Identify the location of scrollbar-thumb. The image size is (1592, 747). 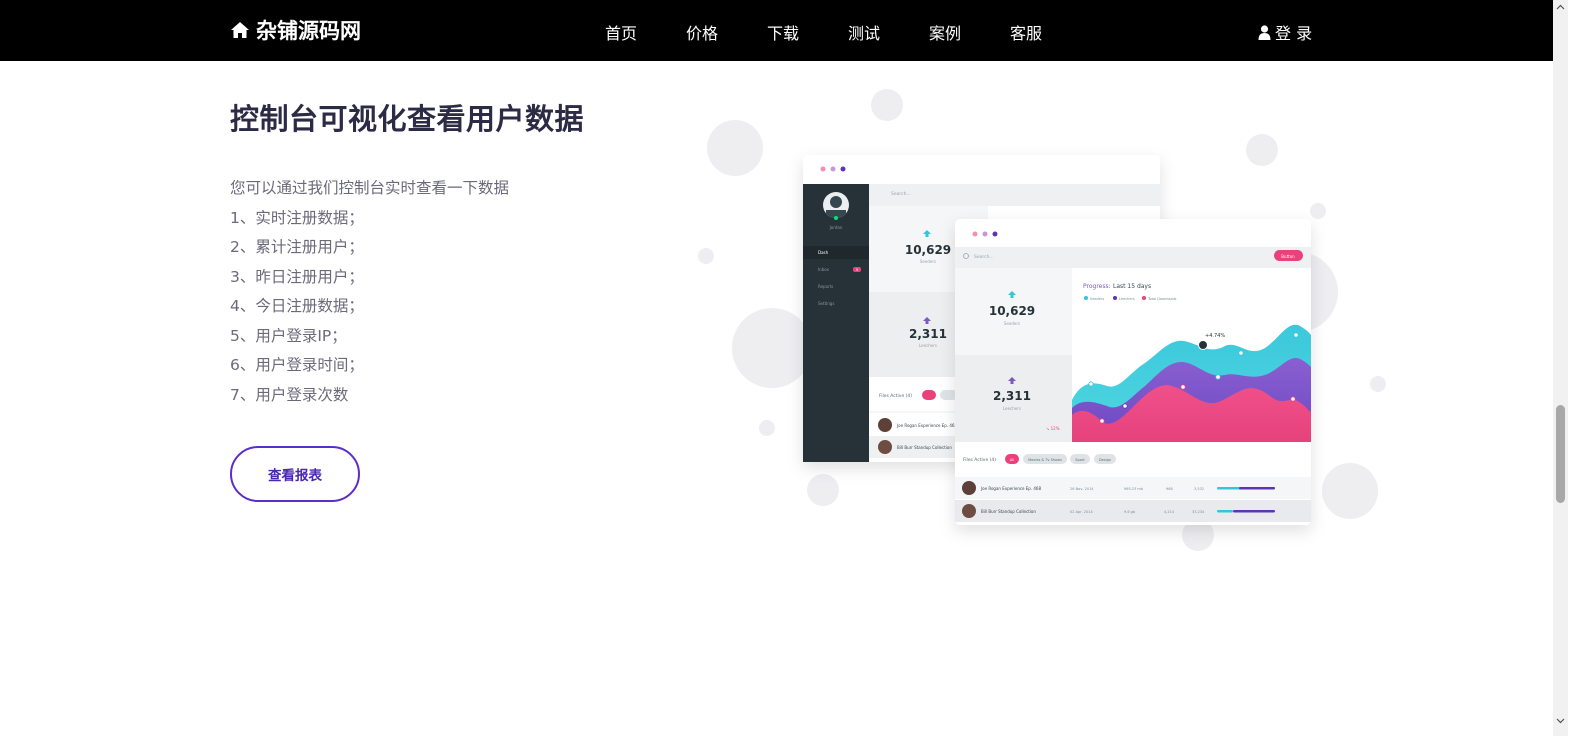
(1560, 454).